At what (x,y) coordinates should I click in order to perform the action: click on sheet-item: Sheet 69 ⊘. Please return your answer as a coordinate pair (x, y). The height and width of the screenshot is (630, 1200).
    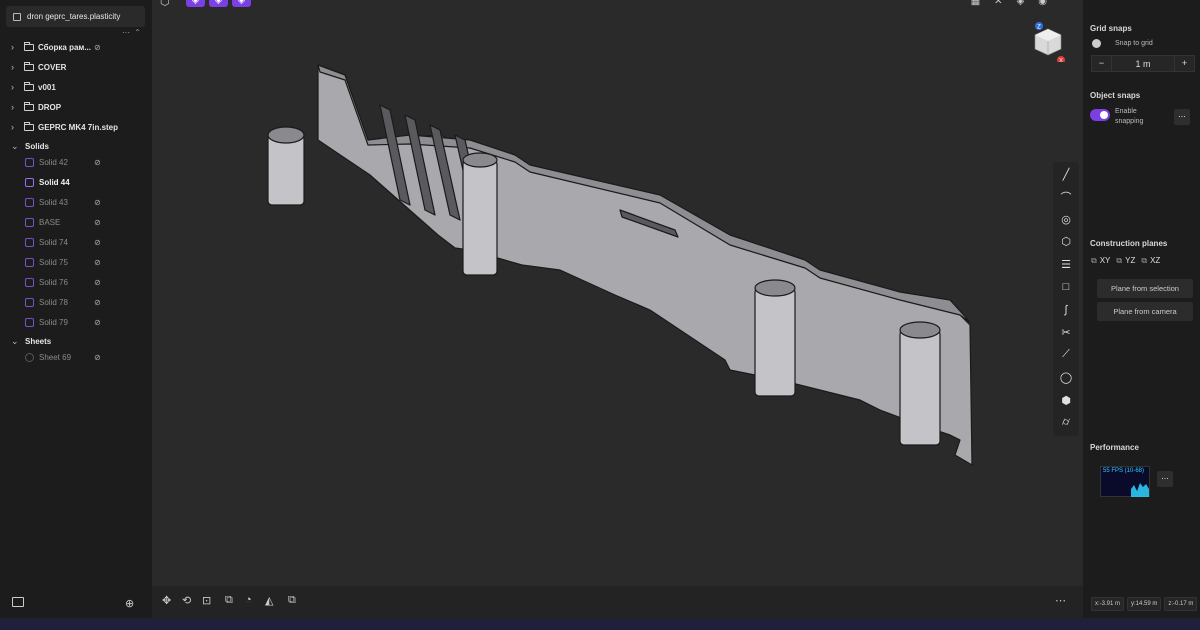
    Looking at the image, I should click on (76, 357).